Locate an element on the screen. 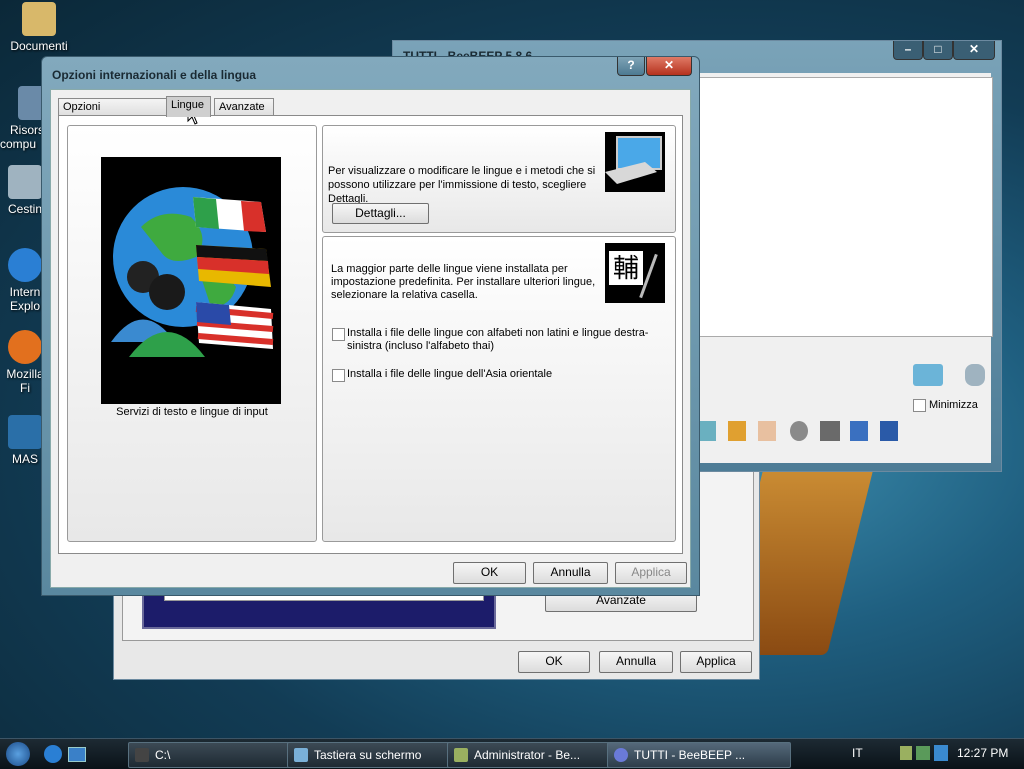 The height and width of the screenshot is (769, 1024). tray-bee-icon is located at coordinates (906, 753).